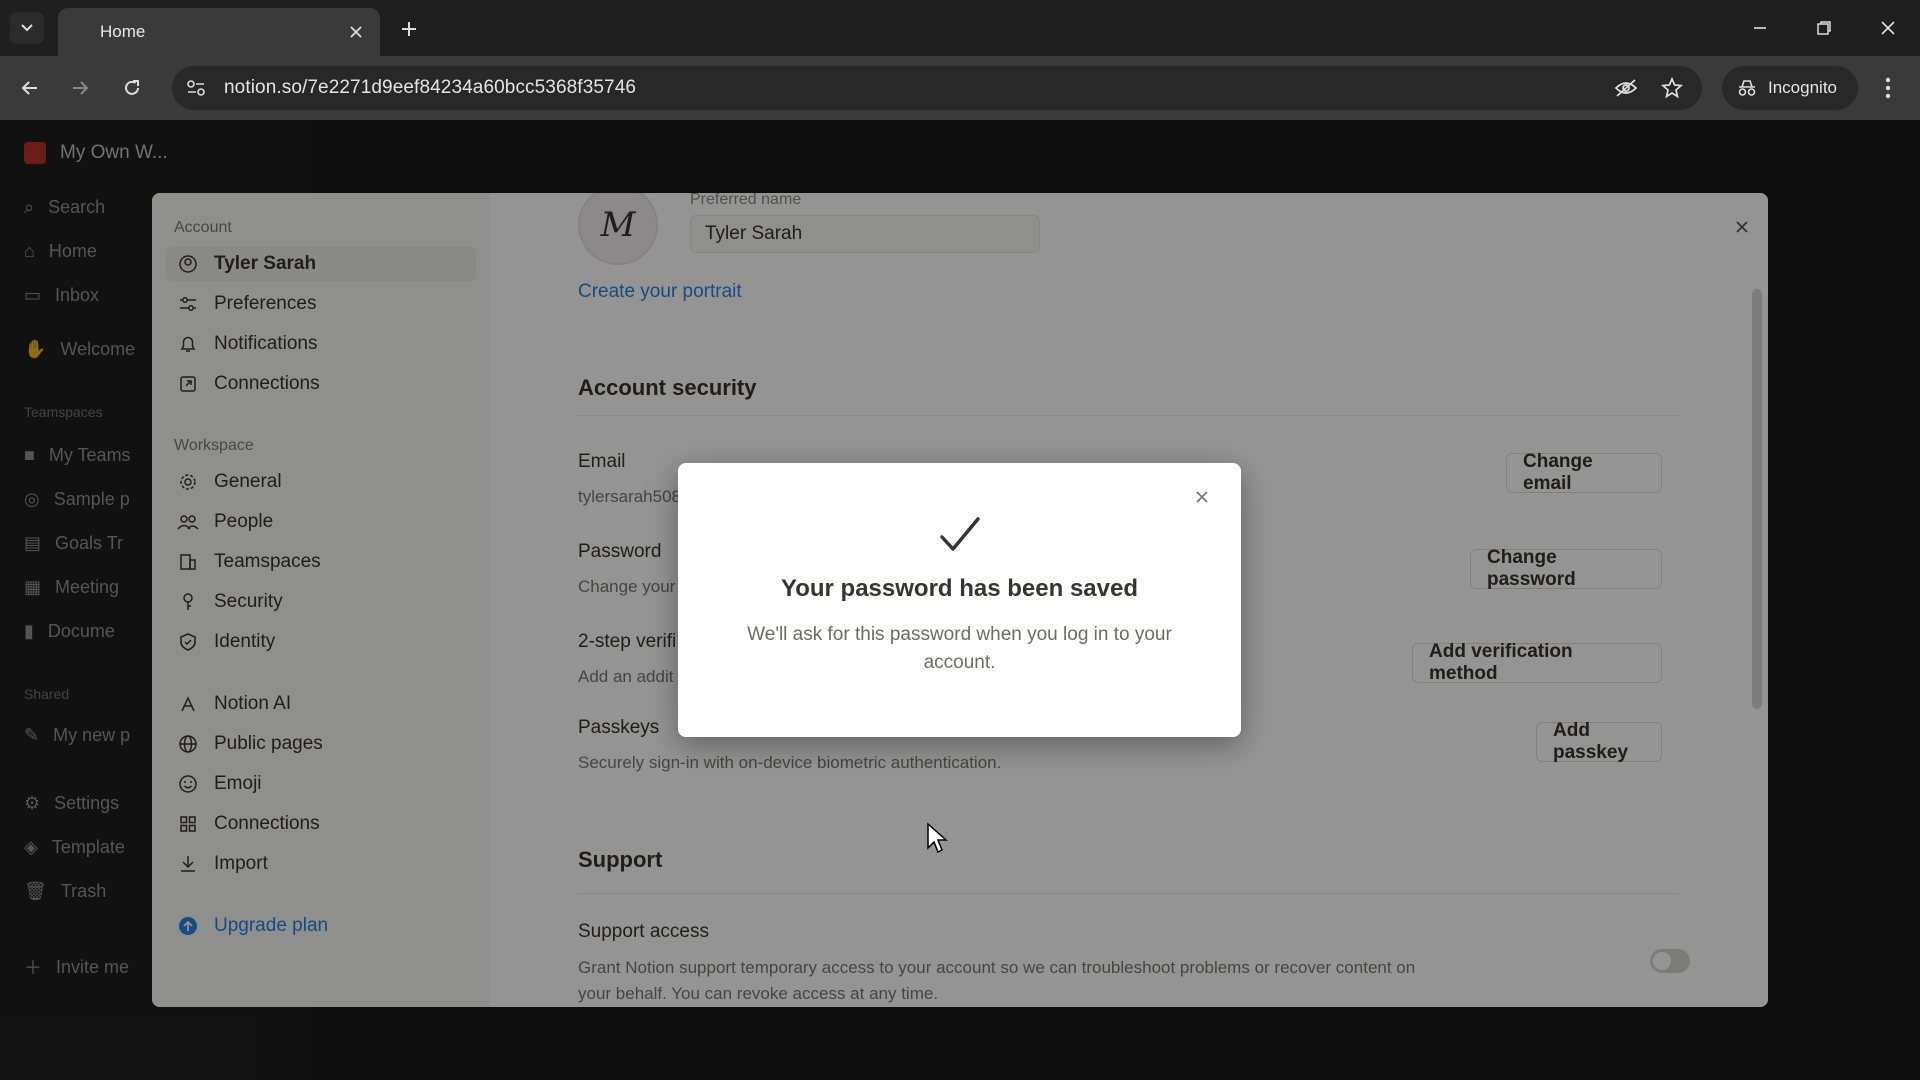 The image size is (1920, 1080). I want to click on browser-tab-bar: Home, so click(960, 28).